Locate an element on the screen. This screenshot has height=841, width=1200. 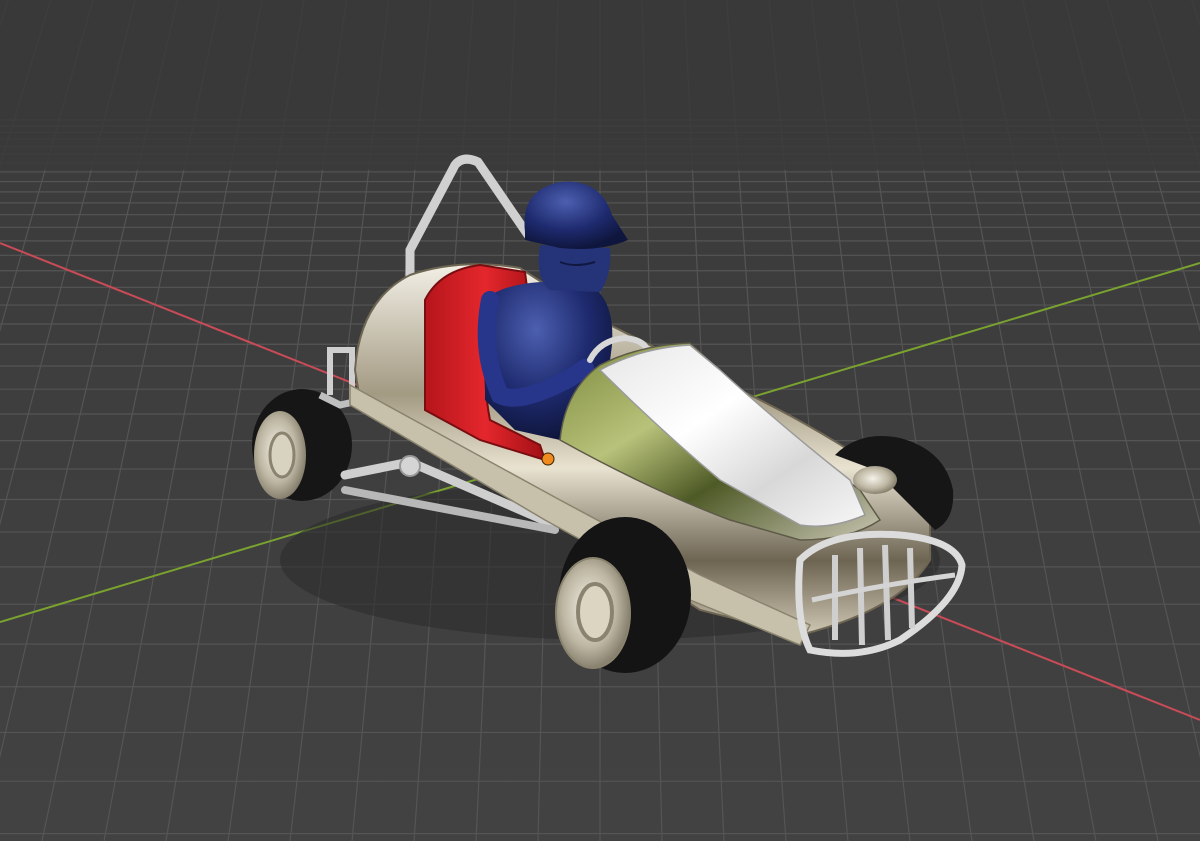
driver-face is located at coordinates (574, 268).